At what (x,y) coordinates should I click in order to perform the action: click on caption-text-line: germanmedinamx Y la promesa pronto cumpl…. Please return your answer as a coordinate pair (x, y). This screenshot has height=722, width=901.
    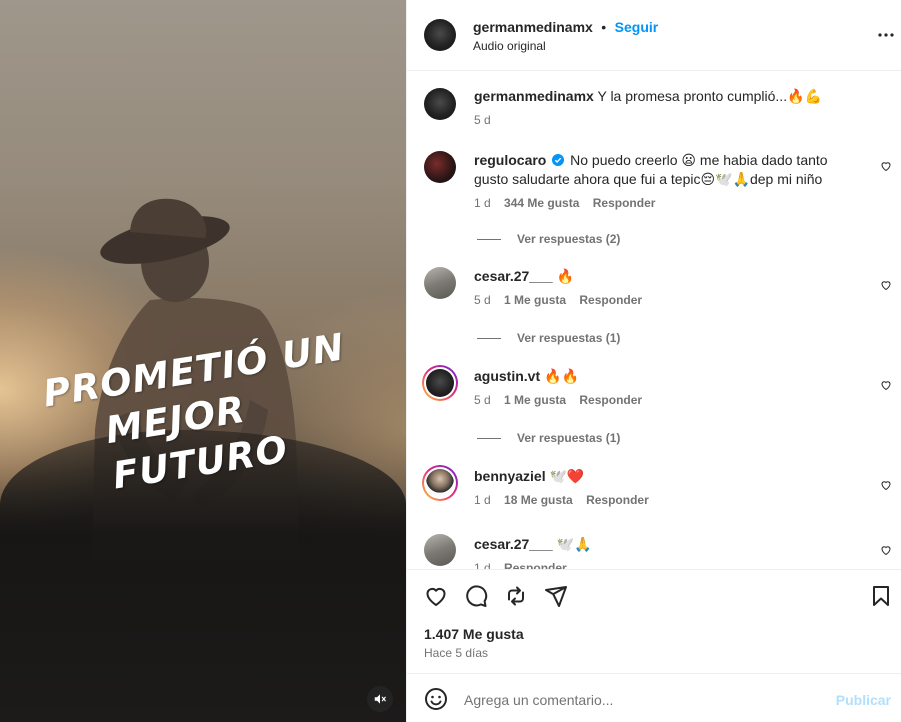
    Looking at the image, I should click on (674, 96).